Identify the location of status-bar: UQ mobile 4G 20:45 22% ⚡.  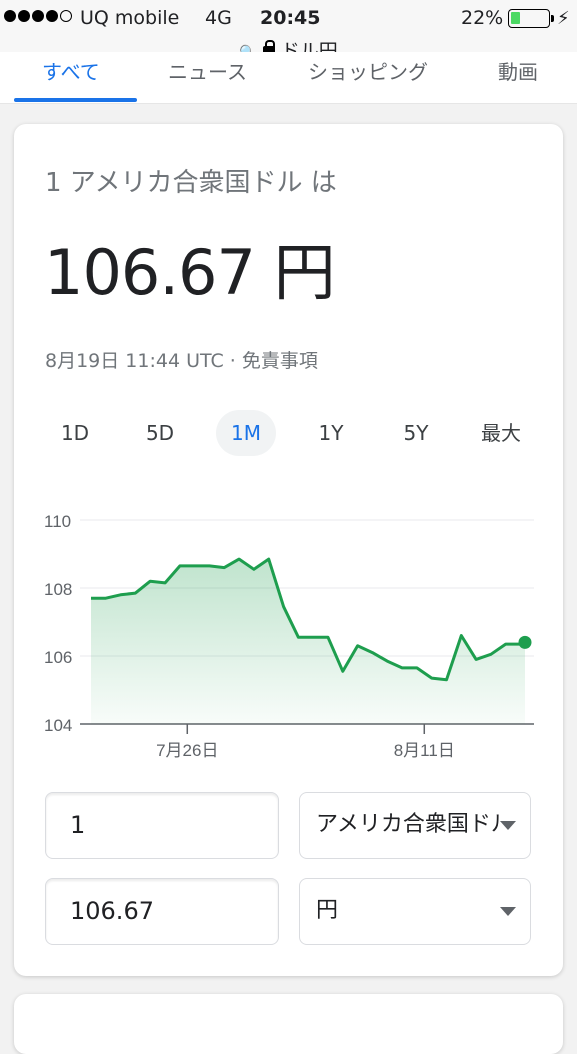
(288, 19).